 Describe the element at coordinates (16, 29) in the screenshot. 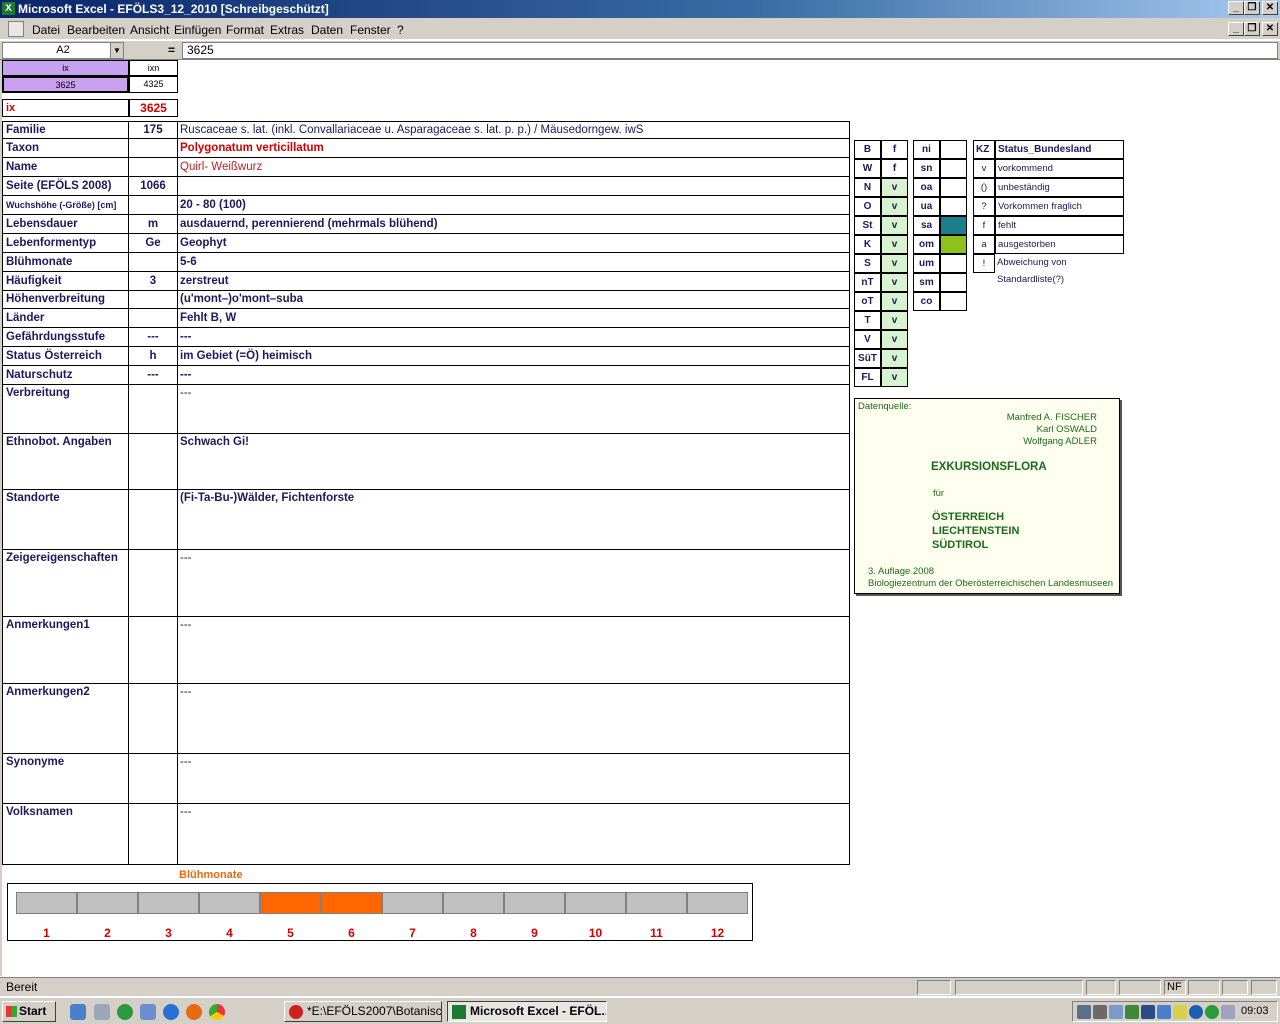

I see `workbook-icon` at that location.